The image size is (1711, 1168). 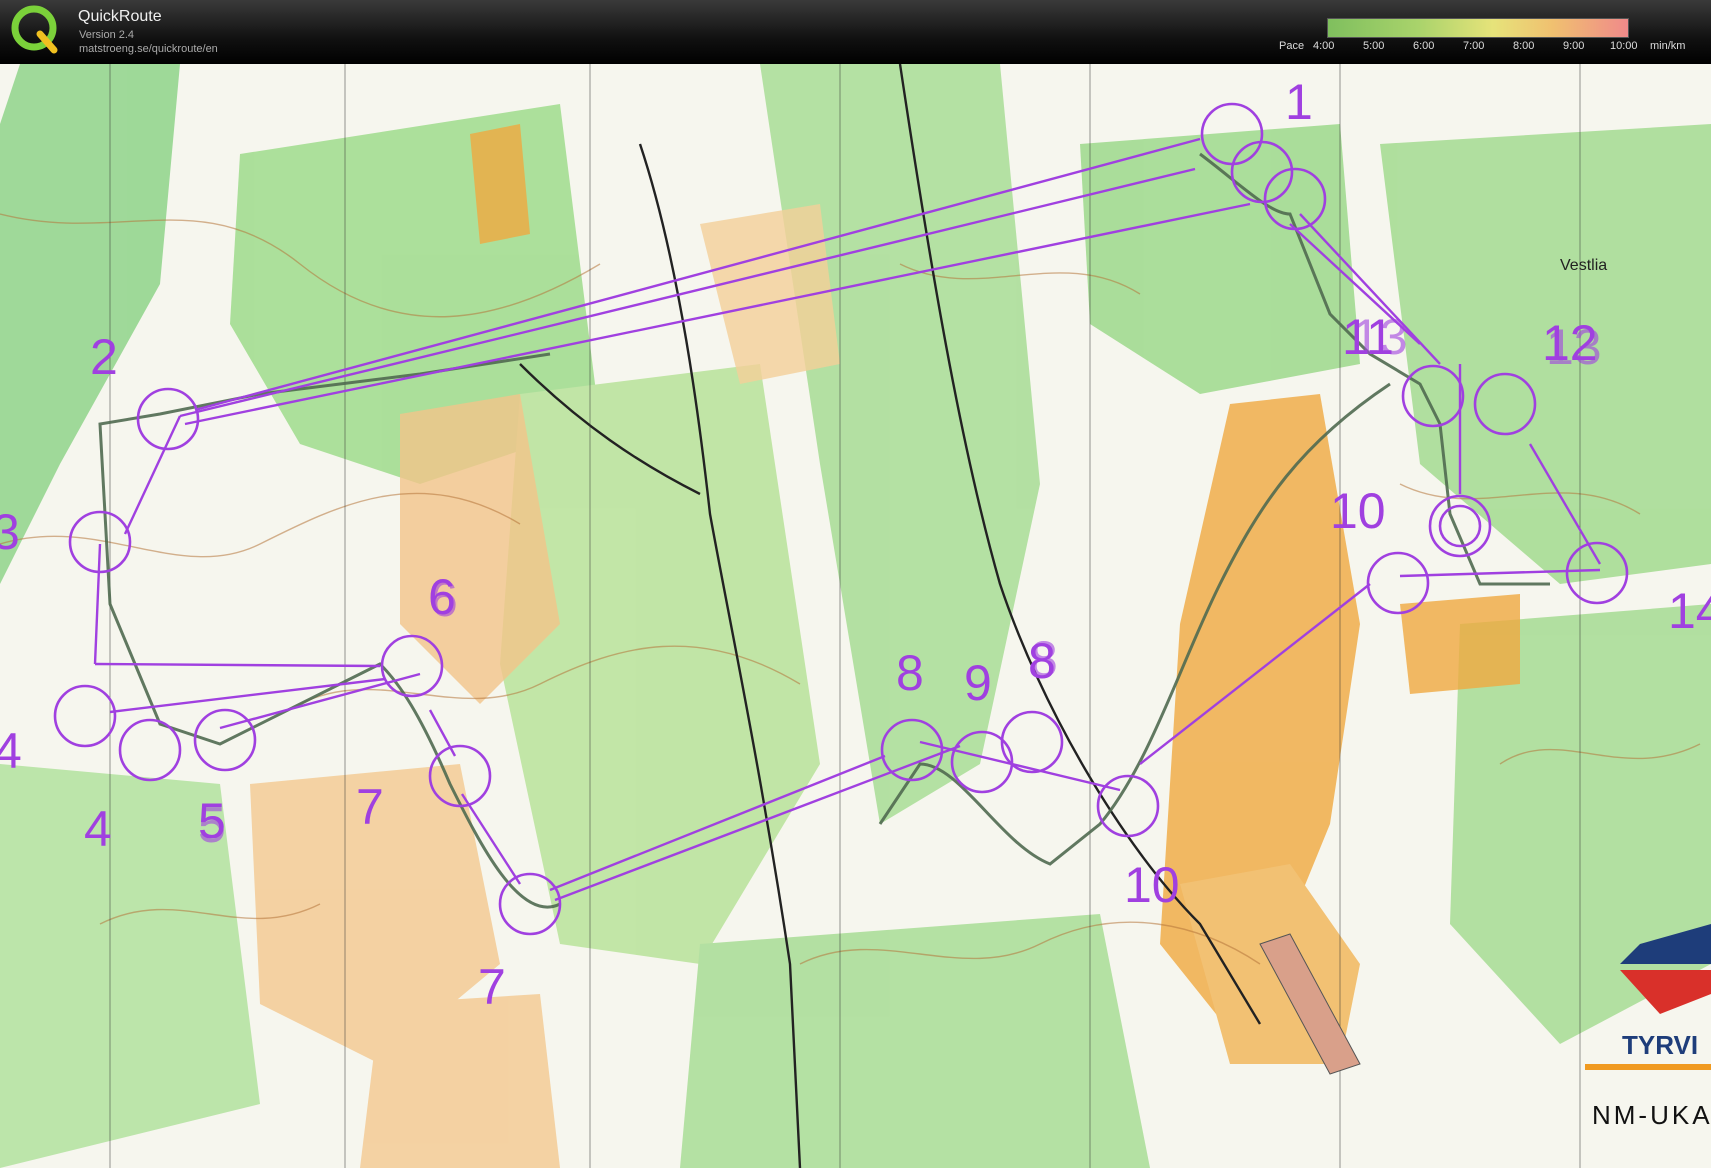 I want to click on app-version: Version 2.4, so click(x=107, y=35).